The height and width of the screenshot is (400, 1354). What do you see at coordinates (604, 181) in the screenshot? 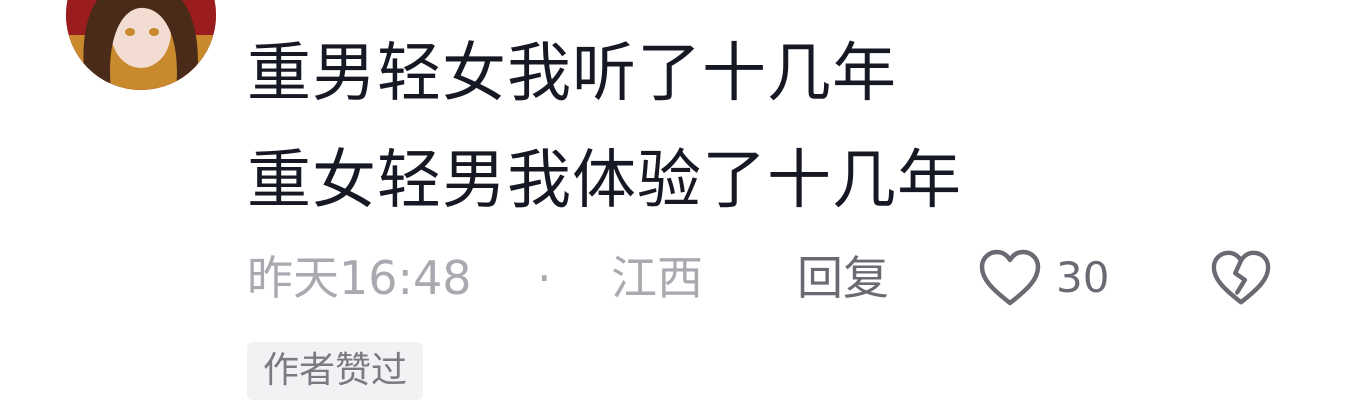
I see `comment-text-line-2: 重女轻男我体验了十几年` at bounding box center [604, 181].